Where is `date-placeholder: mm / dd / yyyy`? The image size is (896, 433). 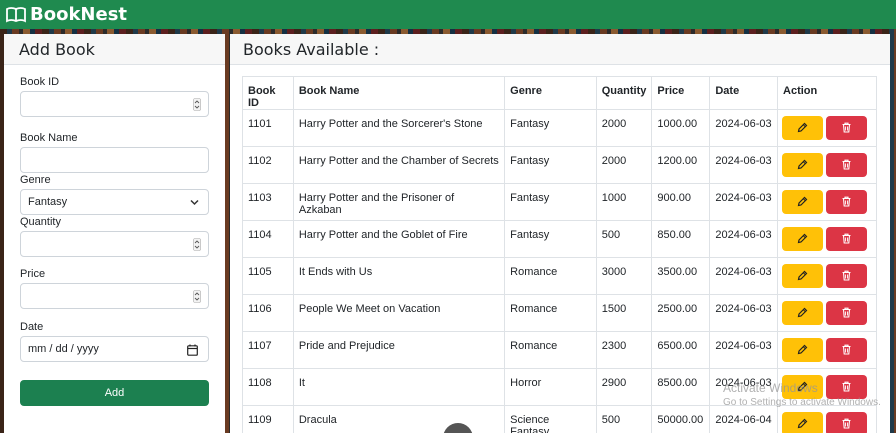 date-placeholder: mm / dd / yyyy is located at coordinates (63, 349).